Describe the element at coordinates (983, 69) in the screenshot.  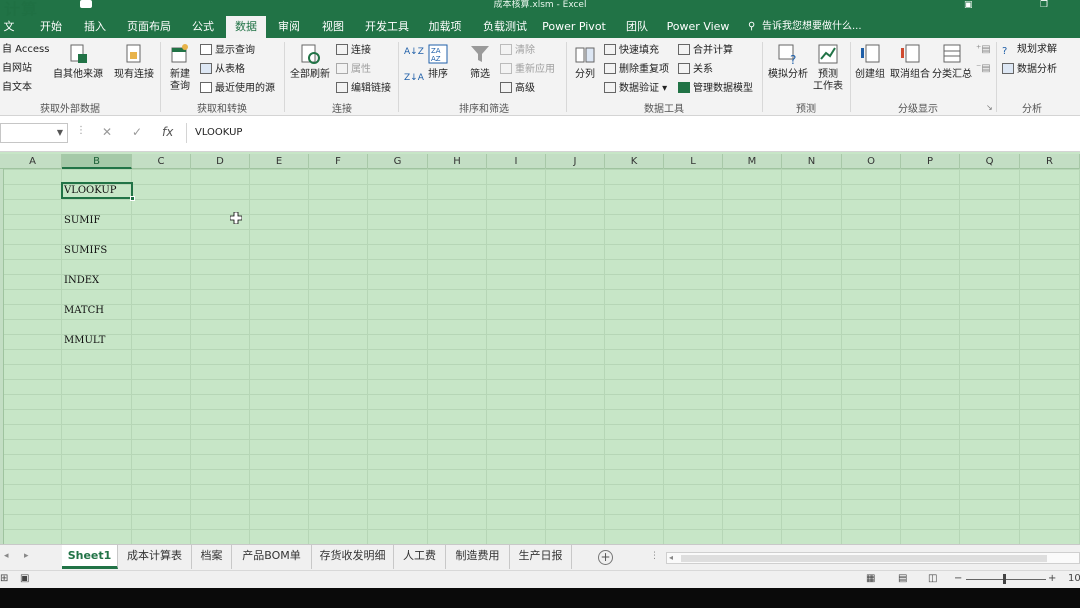
I see `hide-detail-icon: ⁻▤` at that location.